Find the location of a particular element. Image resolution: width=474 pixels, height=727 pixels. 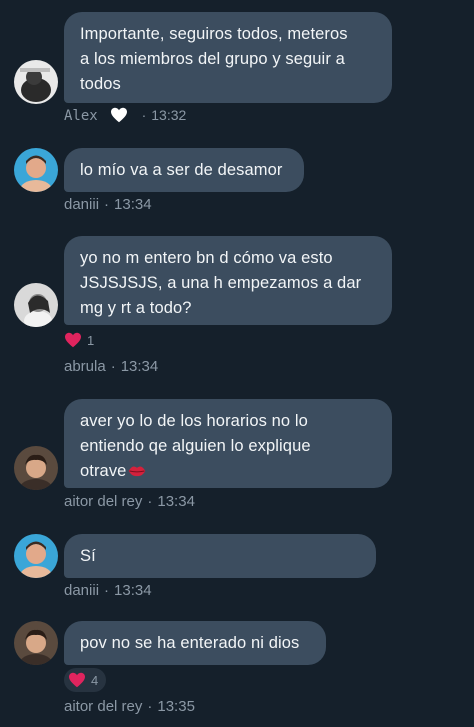

message-text-line: entiendo qe alguien lo explique is located at coordinates (195, 446).